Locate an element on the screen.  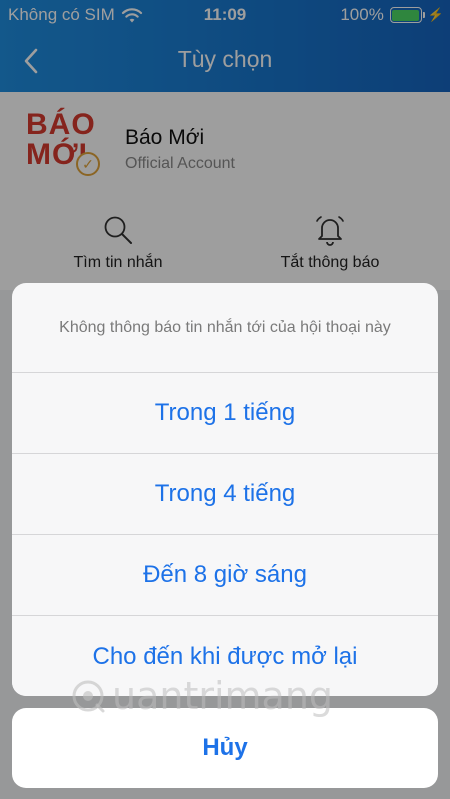
mute-until-8am-option: Đến 8 giờ sáng is located at coordinates (225, 575).